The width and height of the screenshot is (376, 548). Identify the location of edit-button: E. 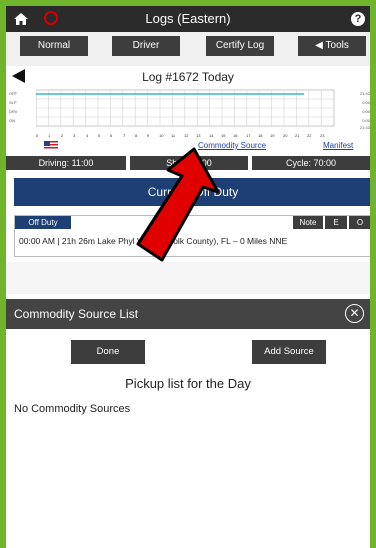
(336, 222).